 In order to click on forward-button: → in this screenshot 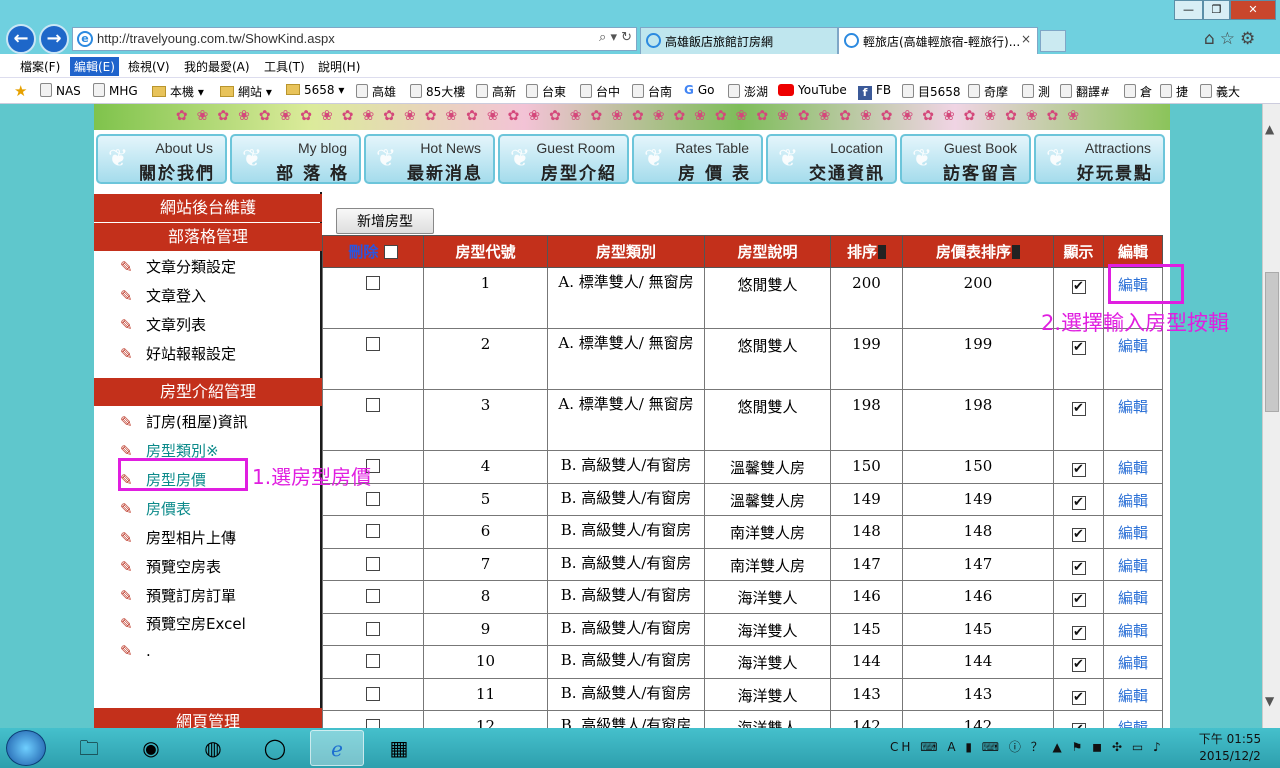, I will do `click(54, 39)`.